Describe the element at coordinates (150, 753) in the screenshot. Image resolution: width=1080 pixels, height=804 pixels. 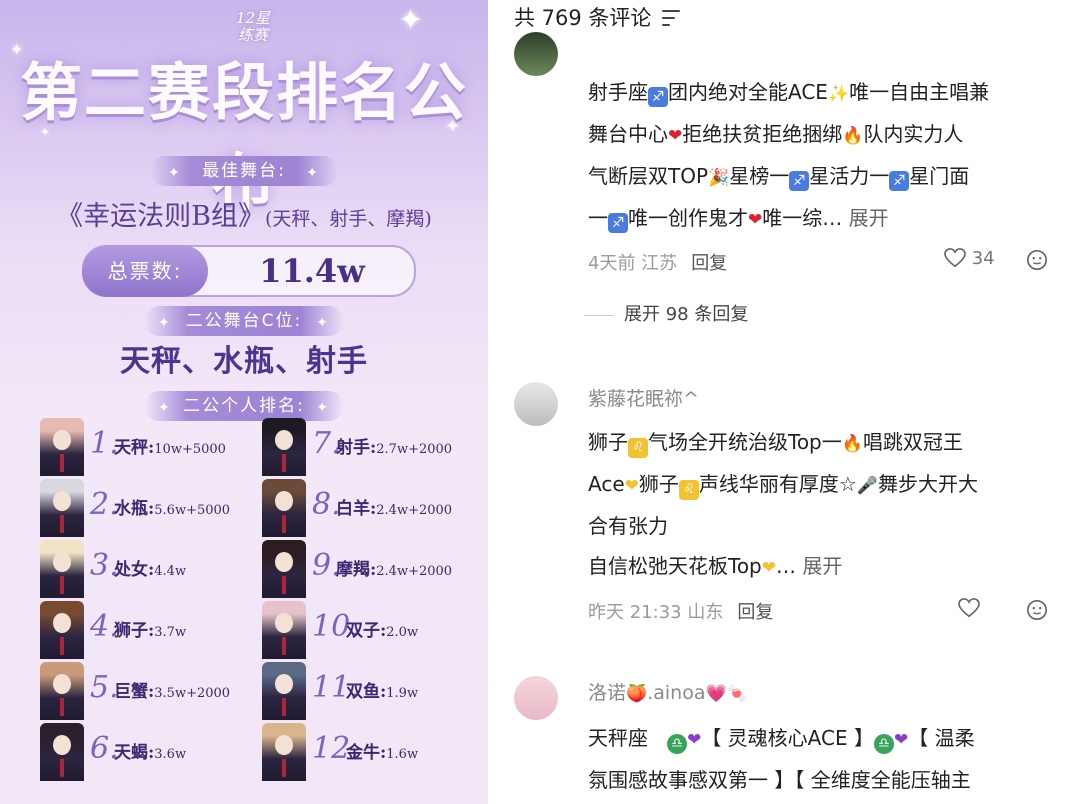
I see `contestant-name-votes: 天蝎:3.6w` at that location.